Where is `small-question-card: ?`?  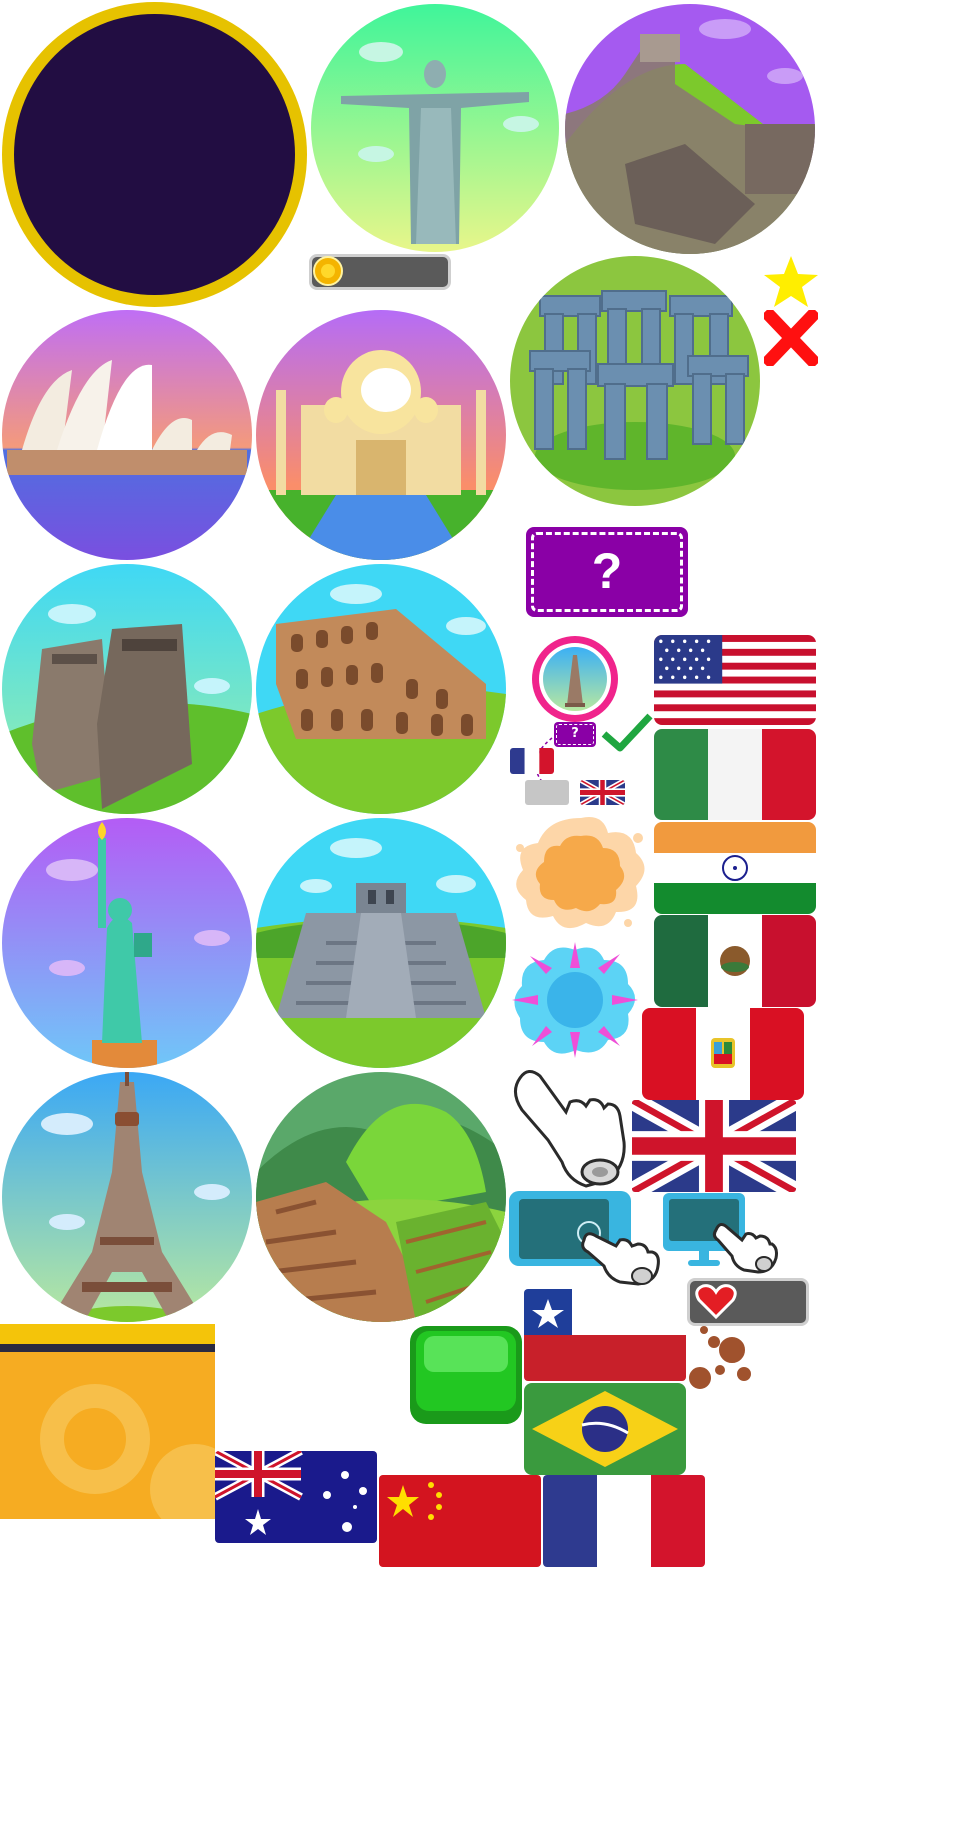 small-question-card: ? is located at coordinates (575, 734).